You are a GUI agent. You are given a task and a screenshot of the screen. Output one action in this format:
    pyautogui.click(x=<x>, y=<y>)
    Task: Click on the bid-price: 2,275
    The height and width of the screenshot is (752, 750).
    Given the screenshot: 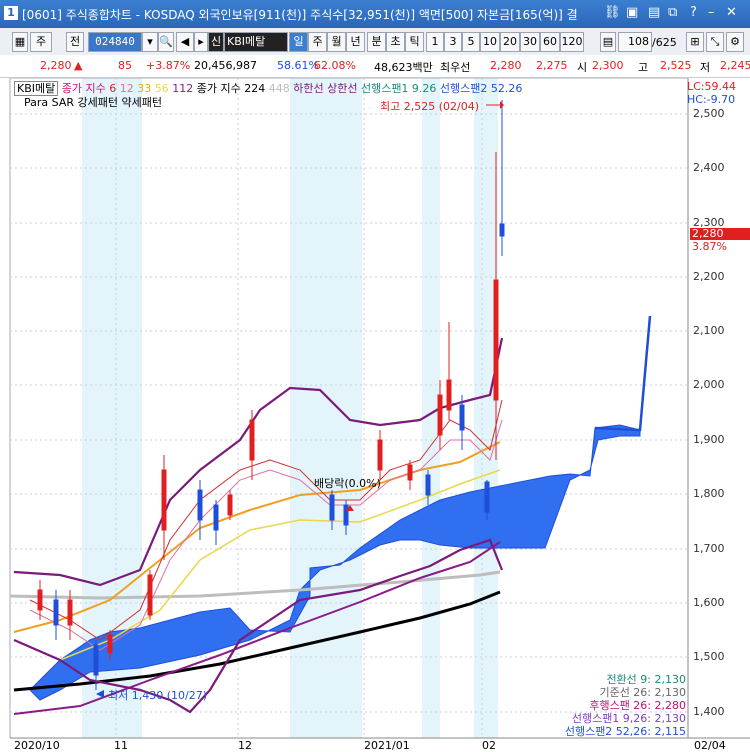 What is the action you would take?
    pyautogui.click(x=552, y=65)
    